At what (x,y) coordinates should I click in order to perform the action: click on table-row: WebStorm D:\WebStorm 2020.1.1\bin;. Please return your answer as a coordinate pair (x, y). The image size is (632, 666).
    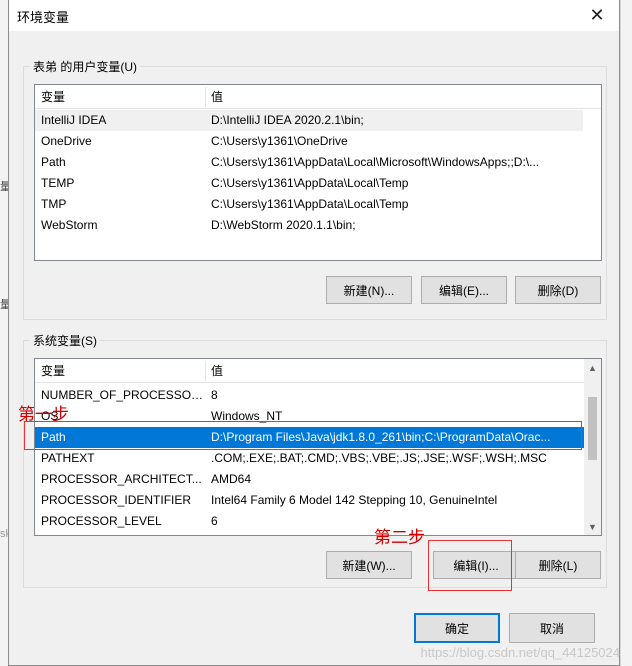
    Looking at the image, I should click on (309, 225).